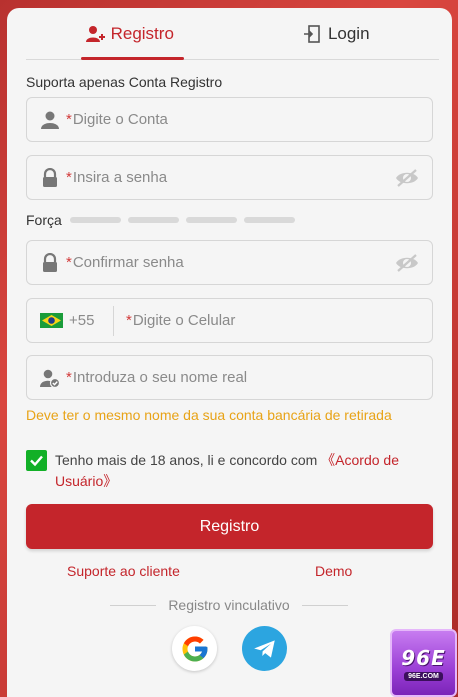 Image resolution: width=458 pixels, height=697 pixels. I want to click on phone-placeholder: *Digite o Celular, so click(181, 320).